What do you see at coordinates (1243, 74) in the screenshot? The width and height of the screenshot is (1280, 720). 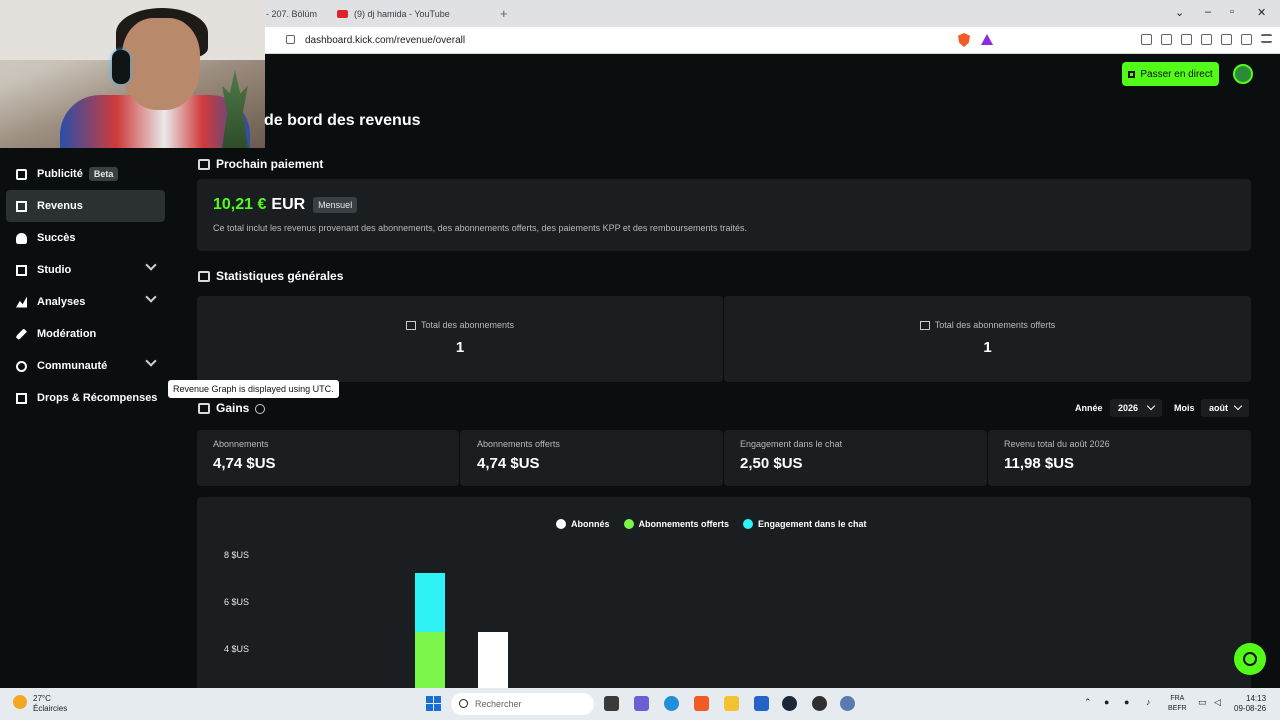 I see `avatar` at bounding box center [1243, 74].